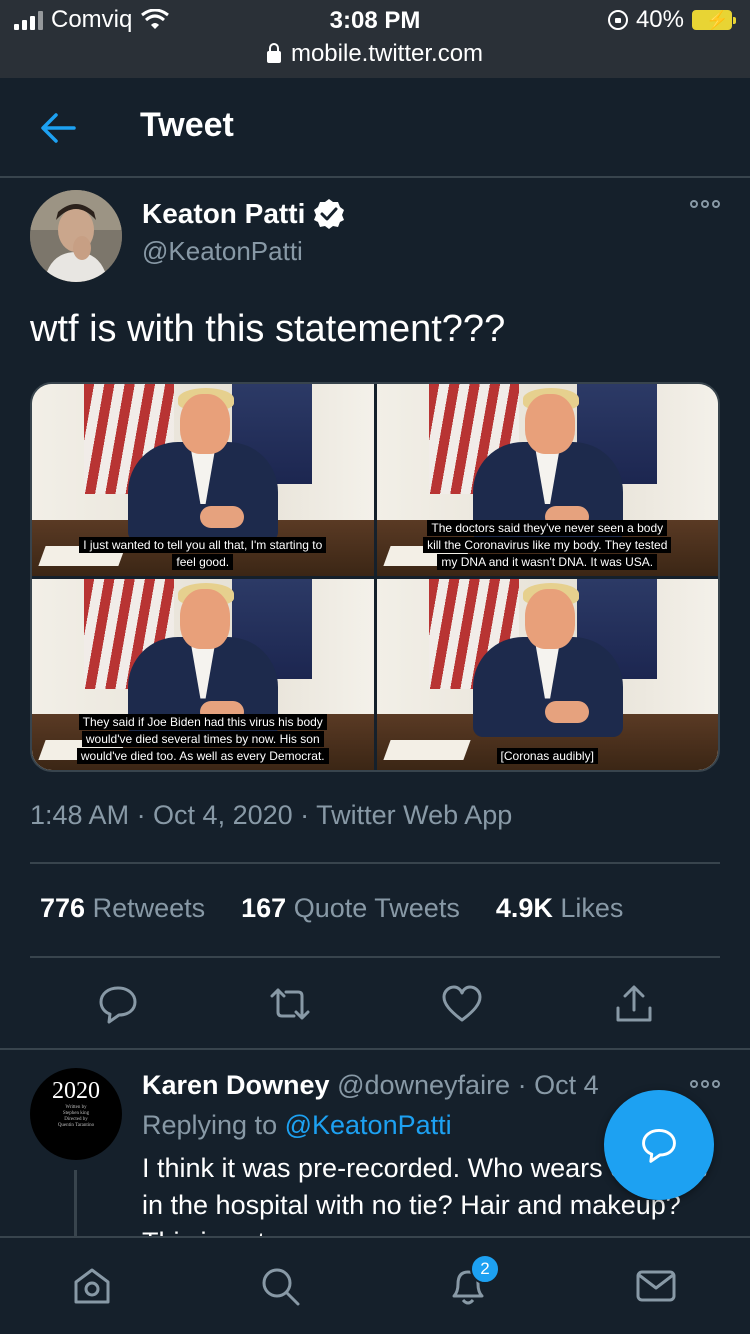 The height and width of the screenshot is (1334, 750). I want to click on author-avatar, so click(76, 236).